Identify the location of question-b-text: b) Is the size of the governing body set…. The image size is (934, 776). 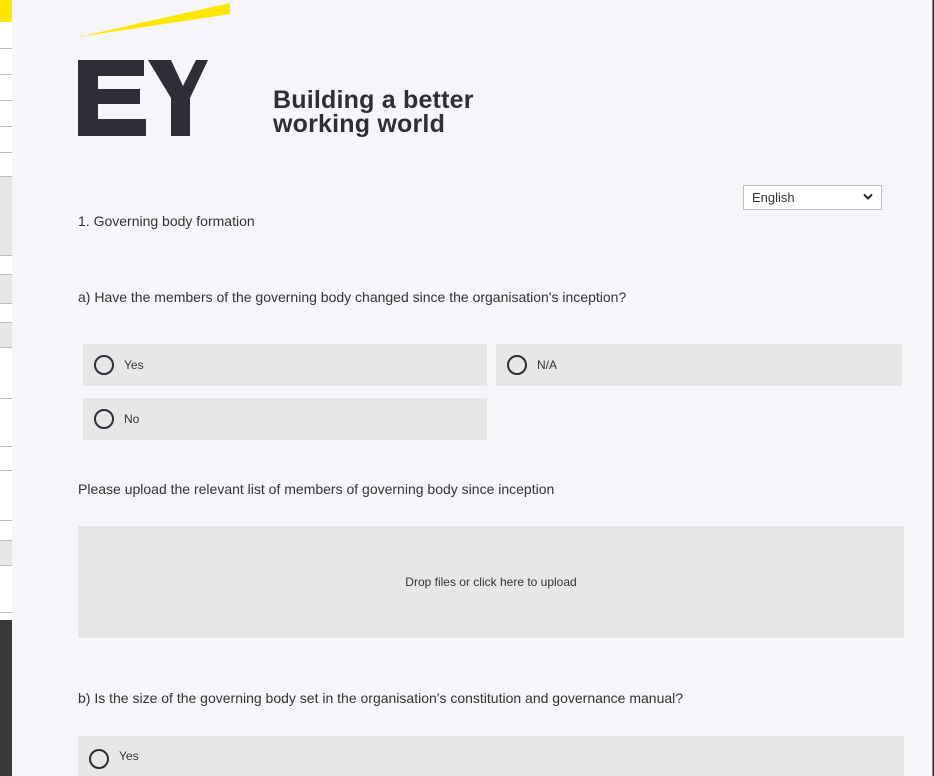
(381, 698).